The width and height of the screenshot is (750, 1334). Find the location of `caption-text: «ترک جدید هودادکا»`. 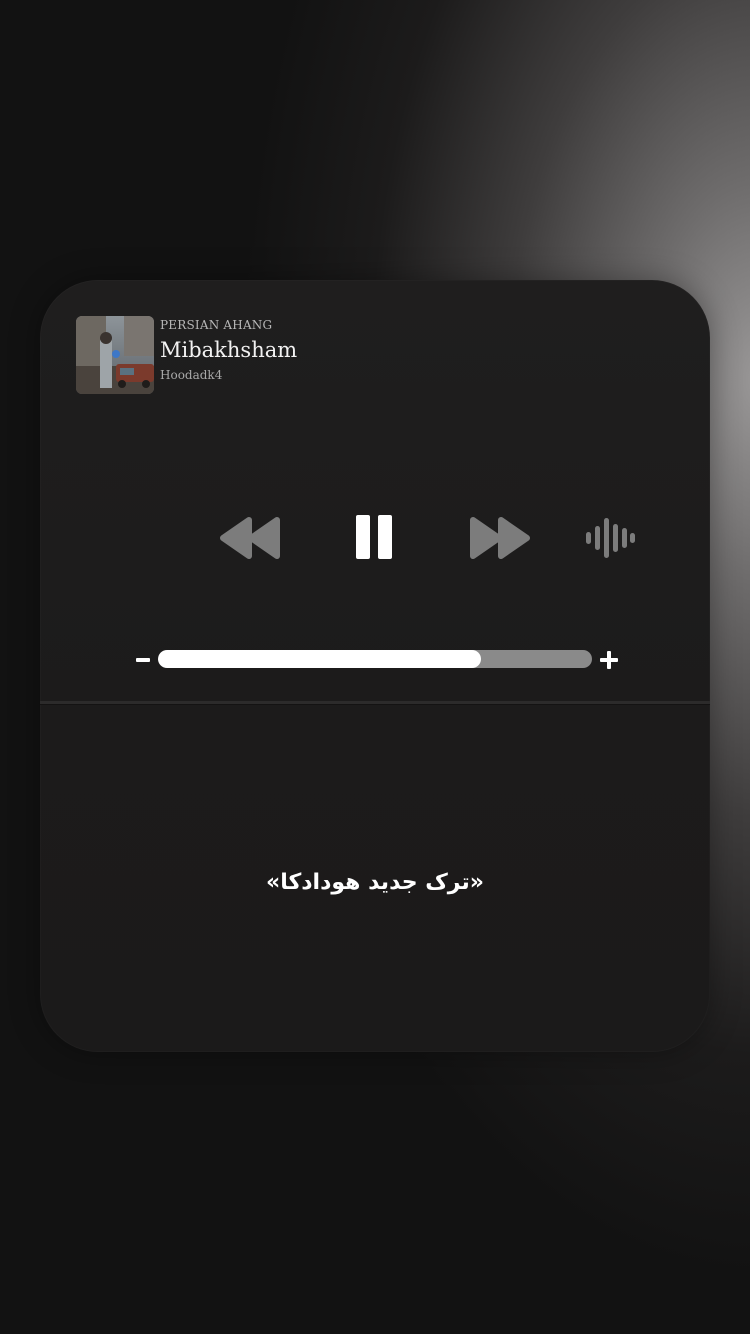

caption-text: «ترک جدید هودادکا» is located at coordinates (375, 882).